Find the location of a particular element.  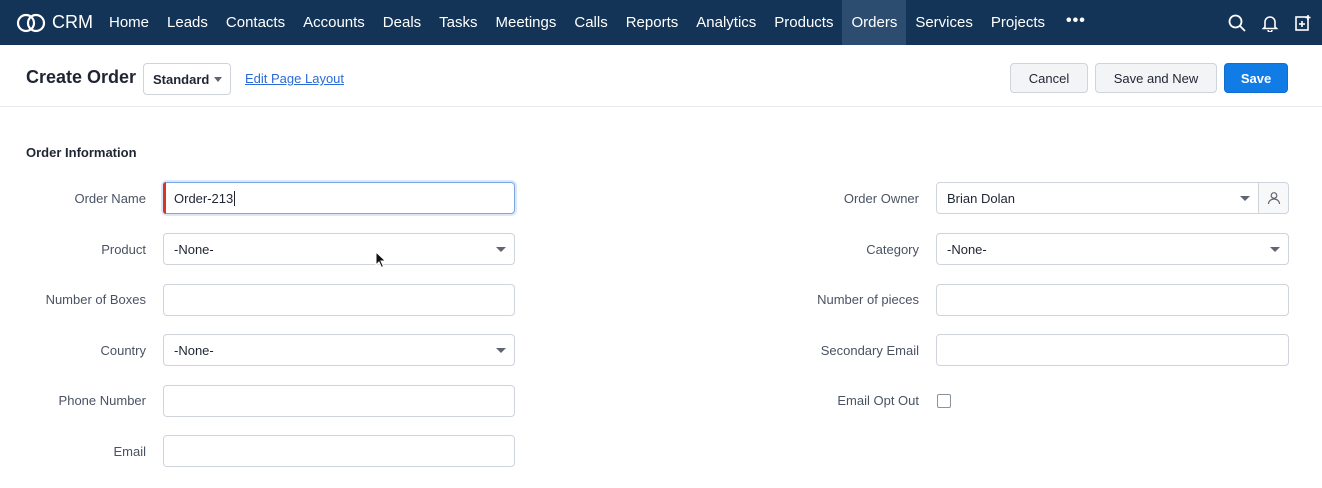

country-label: Country is located at coordinates (123, 350).